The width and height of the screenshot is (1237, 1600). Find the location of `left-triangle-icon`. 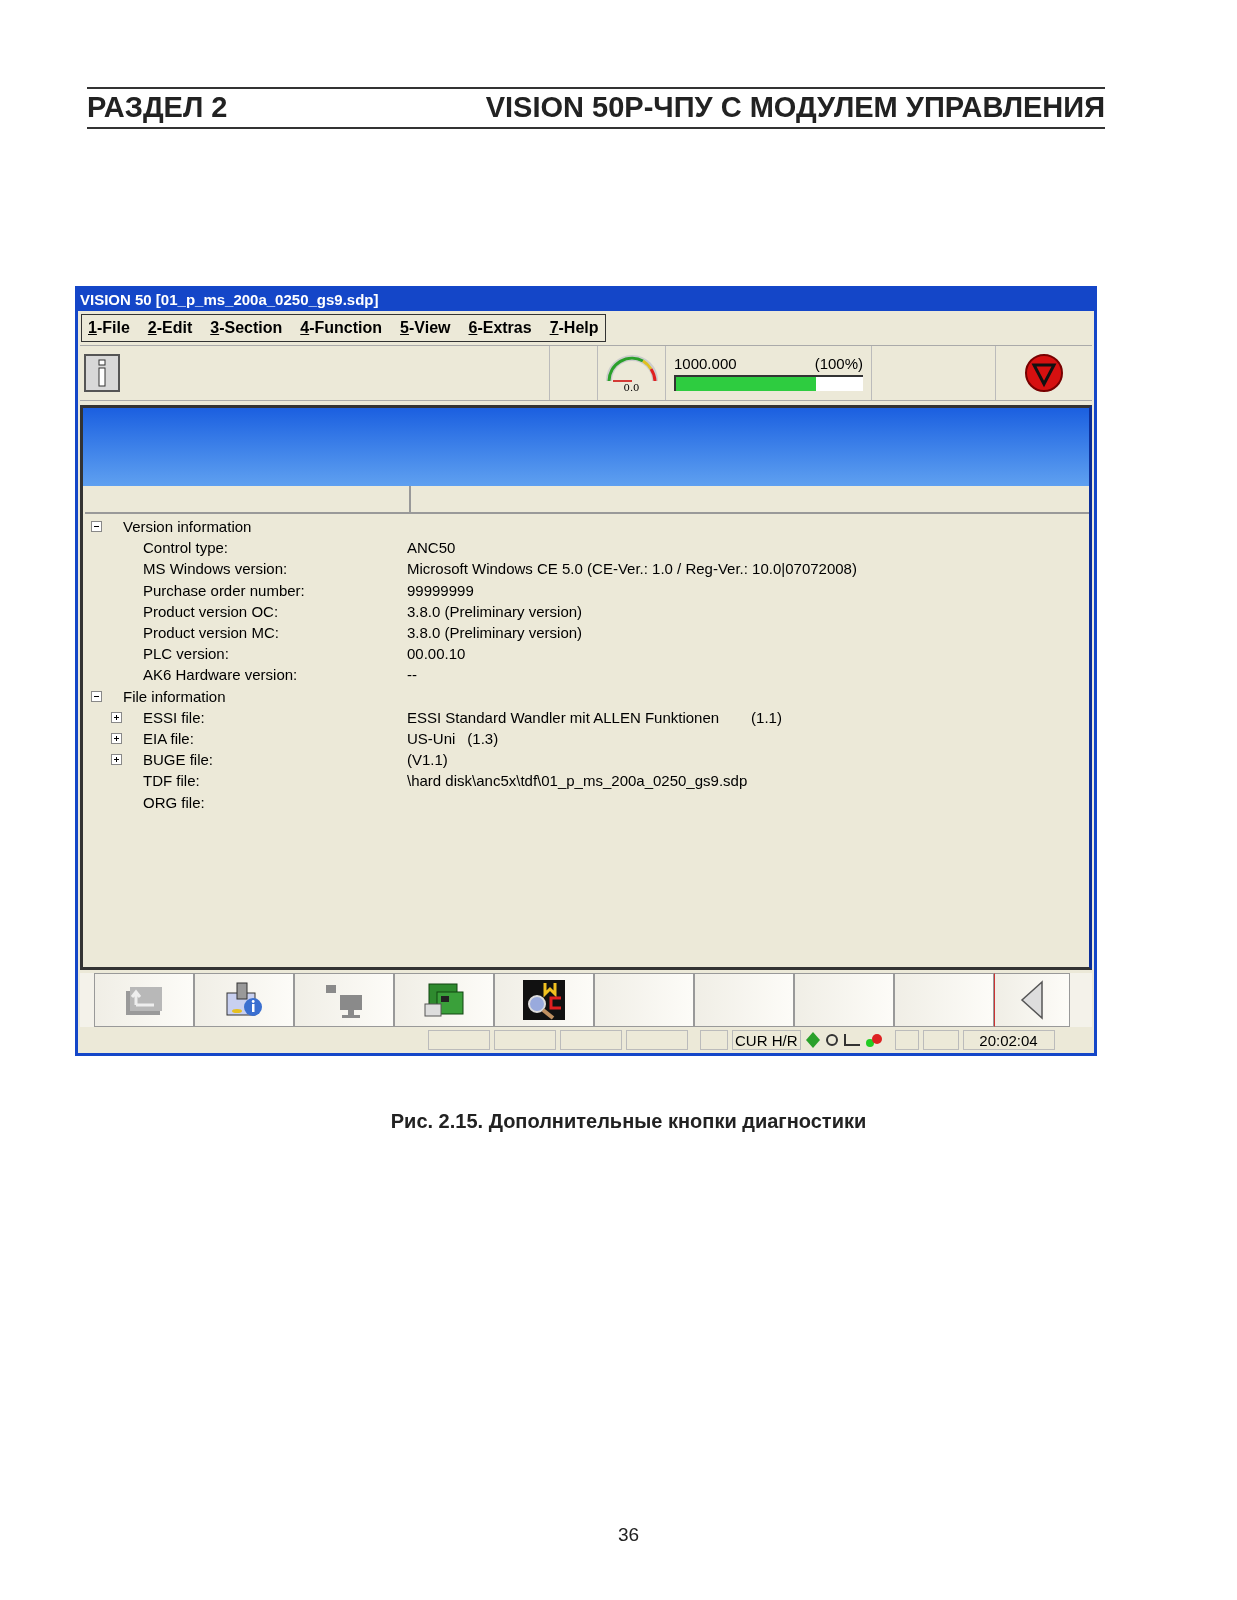

left-triangle-icon is located at coordinates (1032, 1000).